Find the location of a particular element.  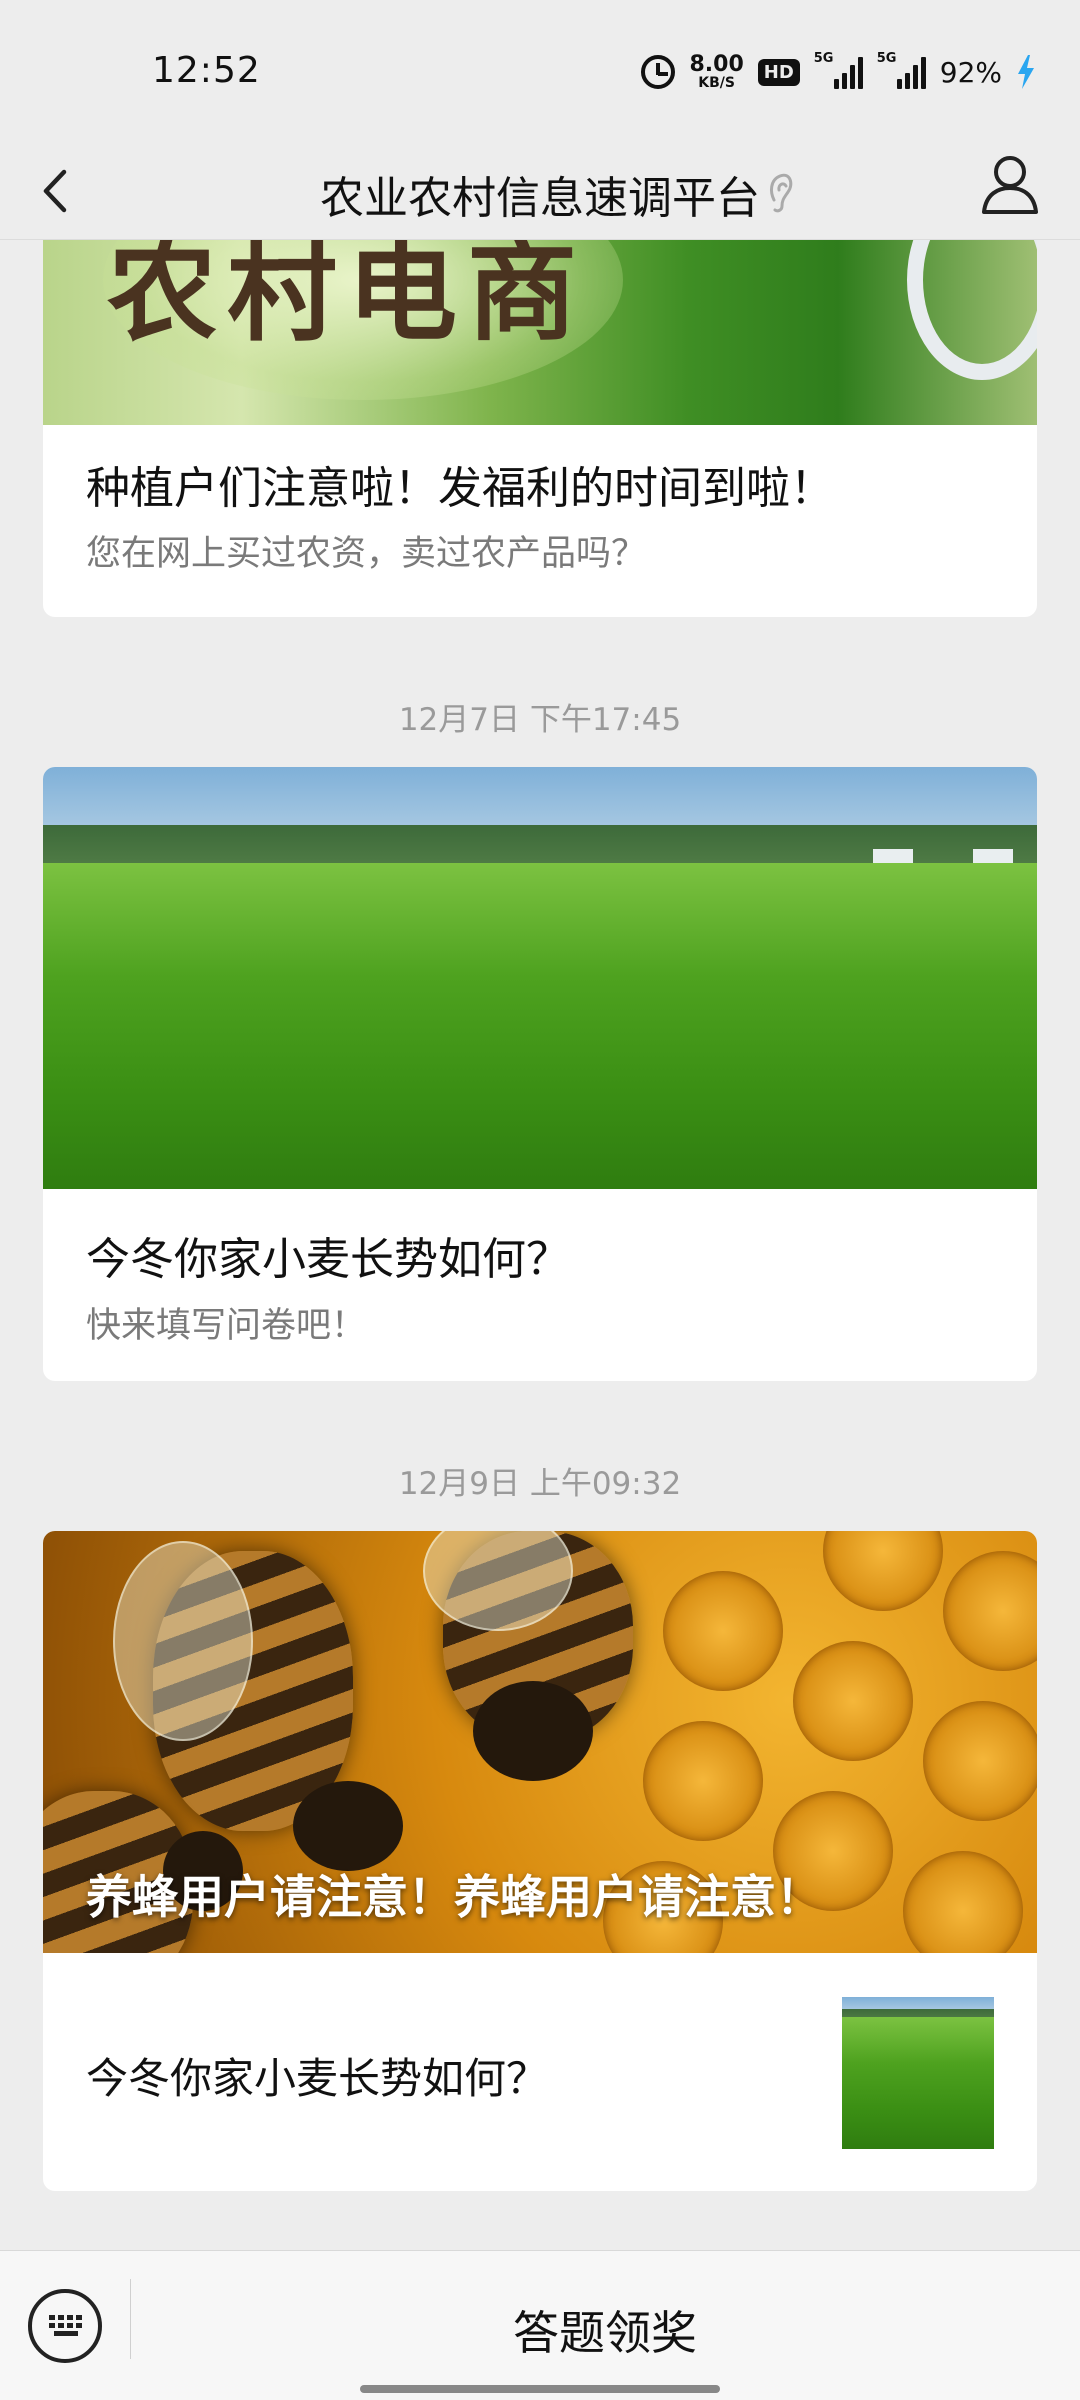

article-1-description: 您在网上买过农资，卖过农产品吗？ is located at coordinates (366, 554).